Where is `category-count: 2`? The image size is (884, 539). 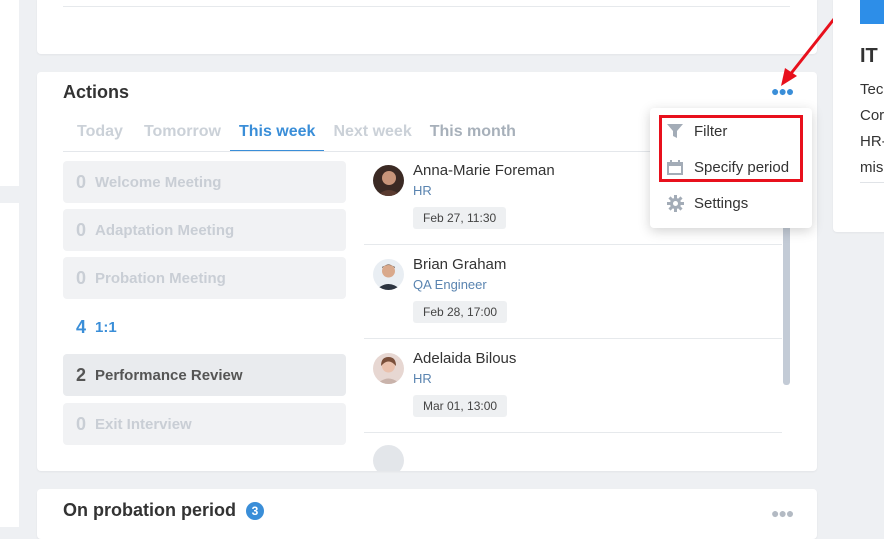
category-count: 2 is located at coordinates (80, 374).